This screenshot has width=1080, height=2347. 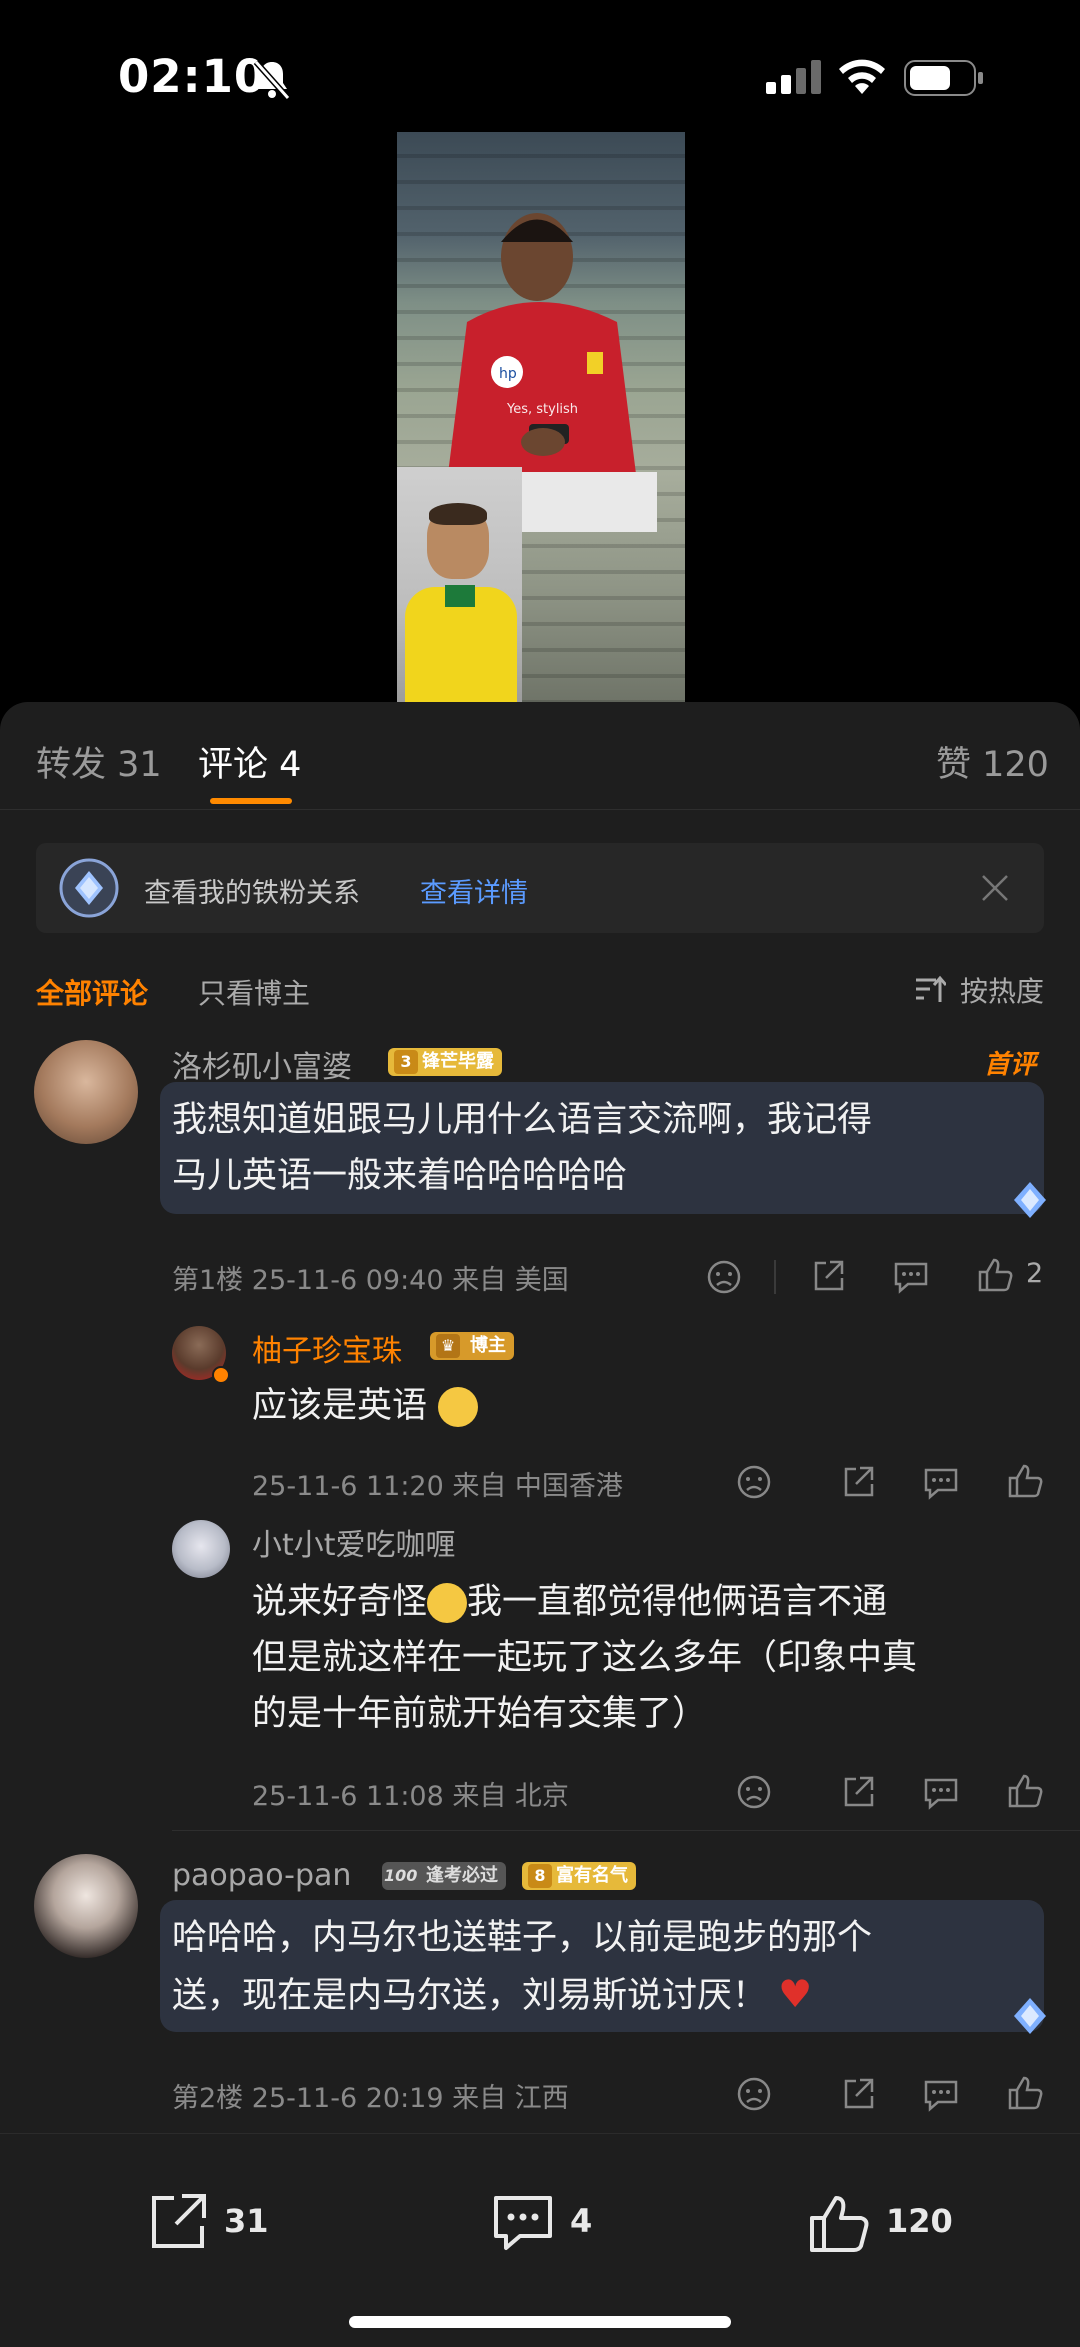 What do you see at coordinates (192, 76) in the screenshot?
I see `clock: 02:10` at bounding box center [192, 76].